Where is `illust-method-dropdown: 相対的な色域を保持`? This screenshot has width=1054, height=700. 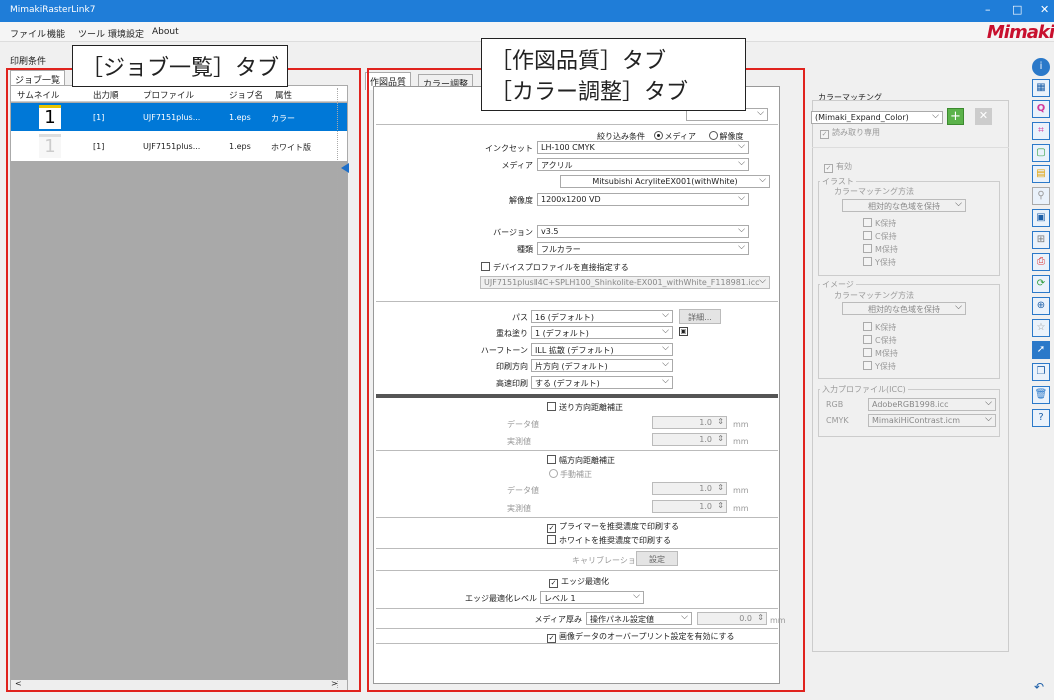
illust-method-dropdown: 相対的な色域を保持 is located at coordinates (904, 205).